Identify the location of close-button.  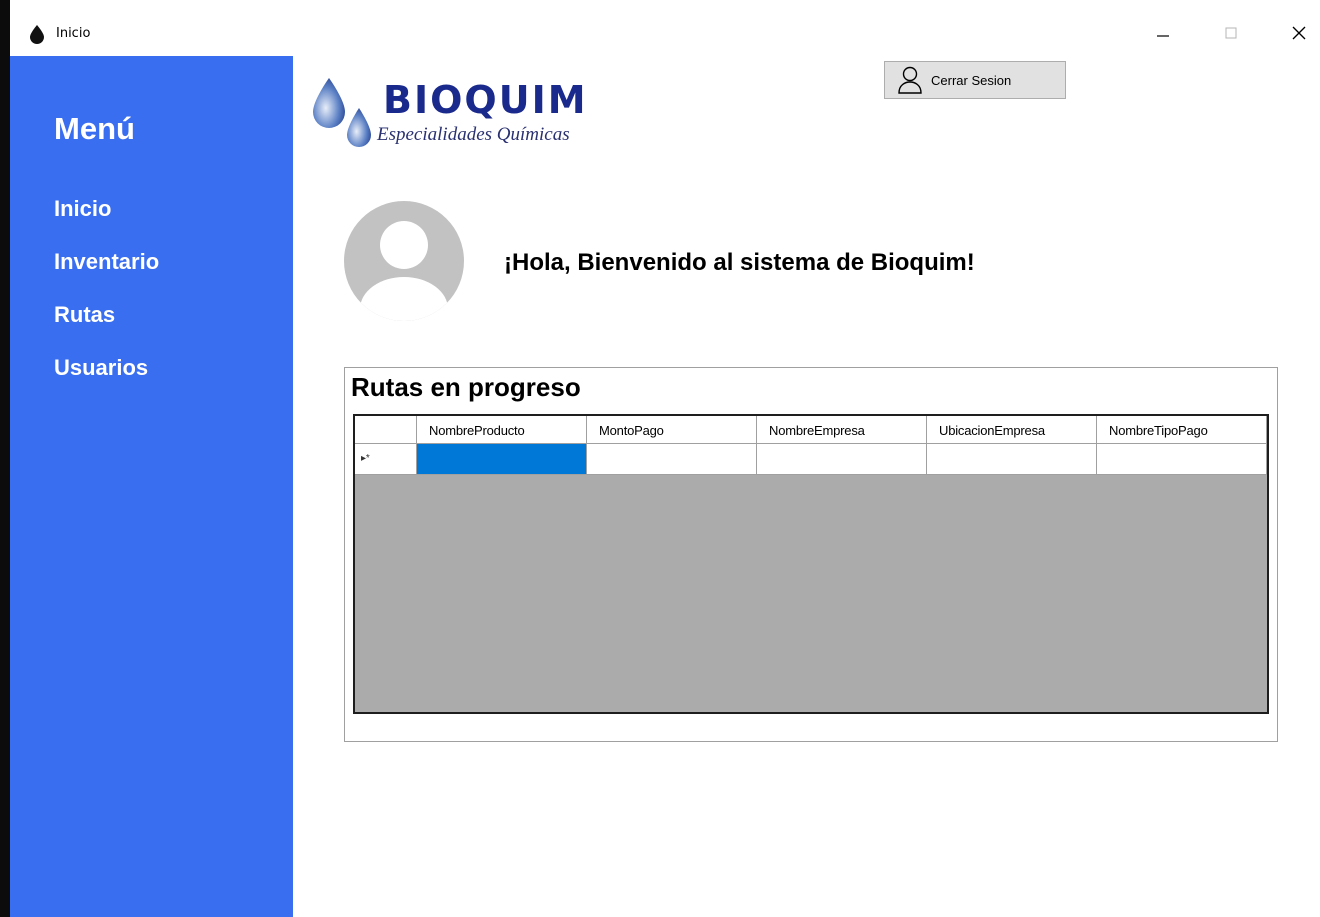
(1298, 33).